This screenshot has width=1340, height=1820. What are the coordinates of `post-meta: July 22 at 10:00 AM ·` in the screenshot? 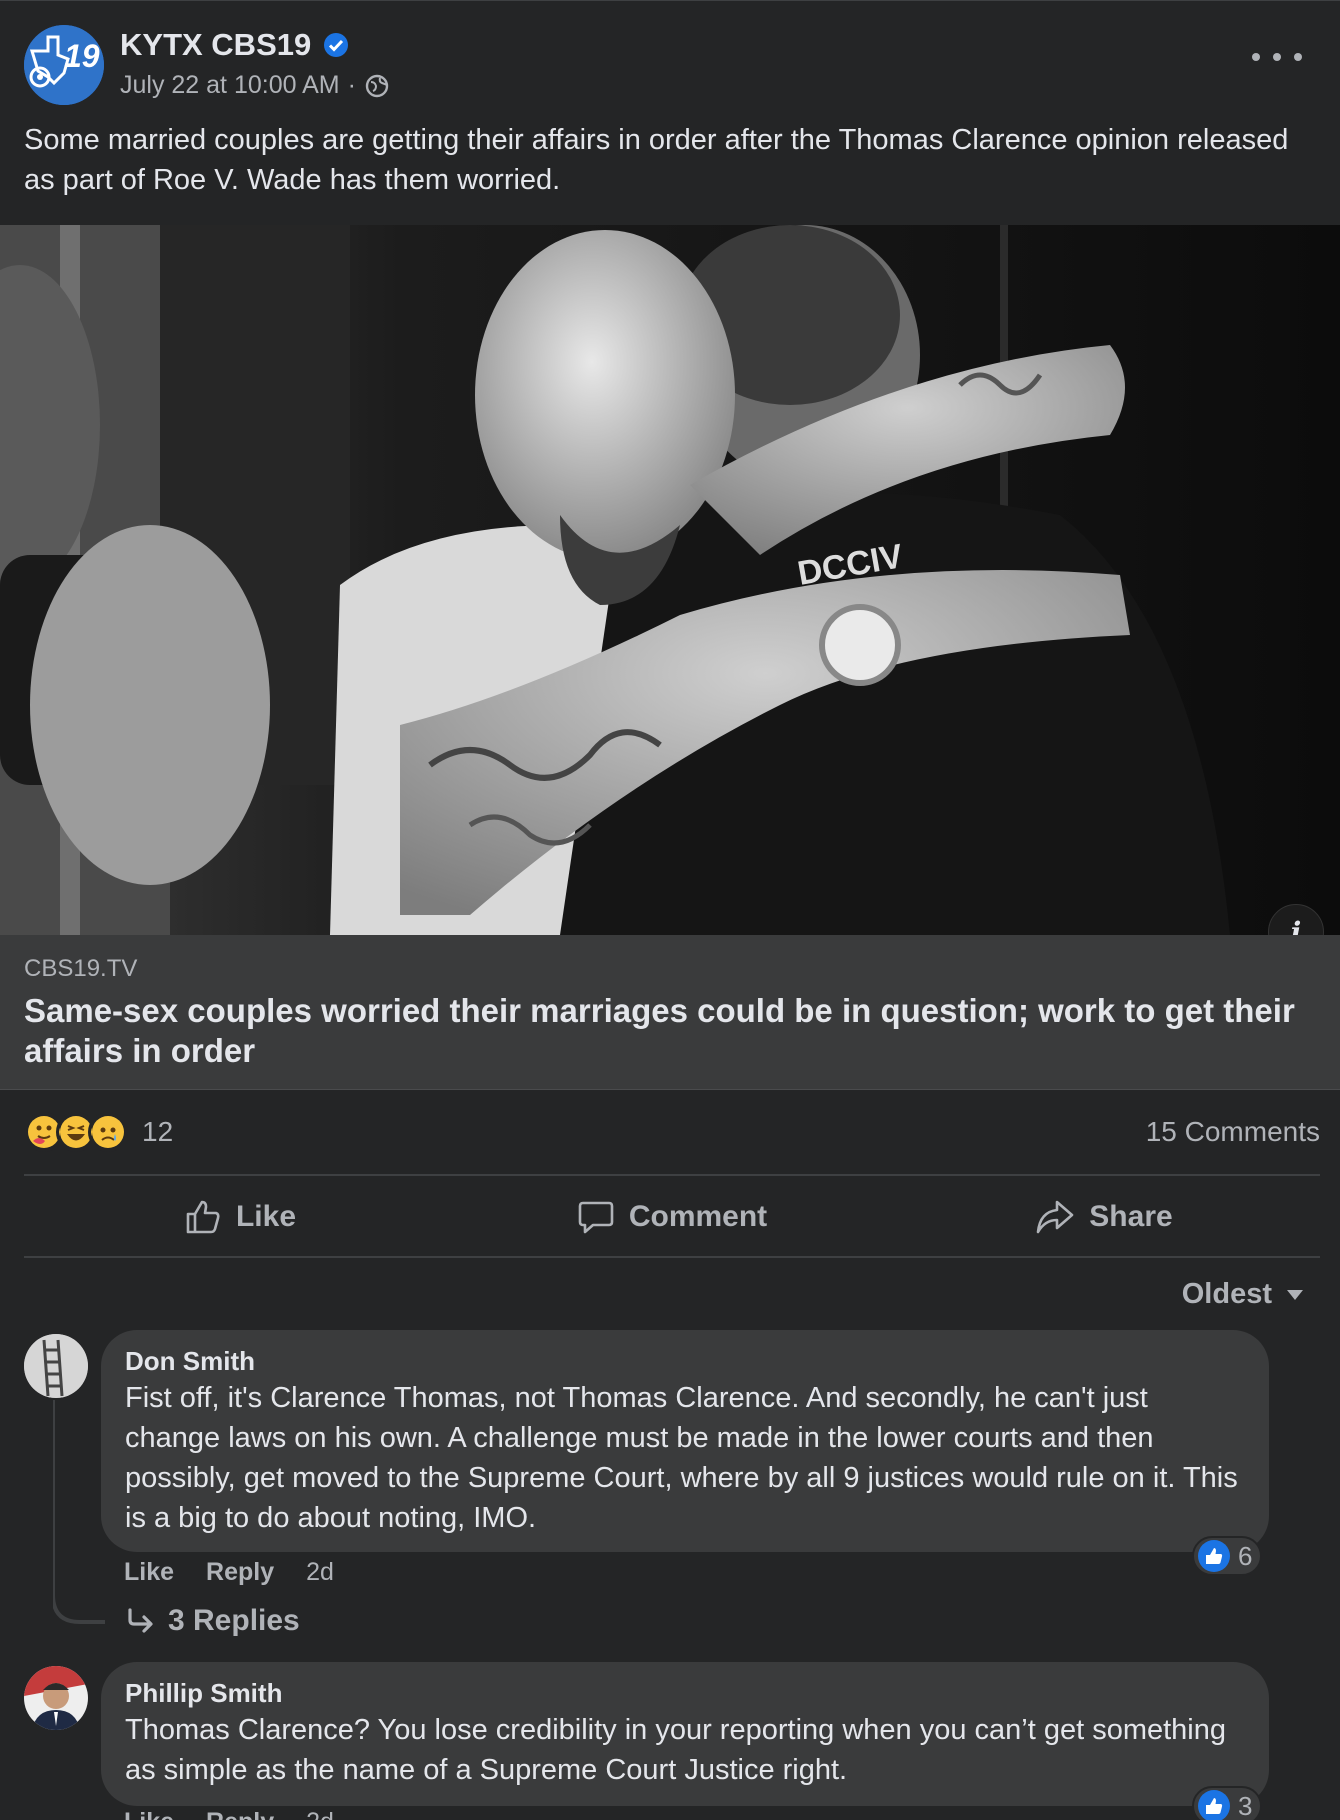 It's located at (255, 85).